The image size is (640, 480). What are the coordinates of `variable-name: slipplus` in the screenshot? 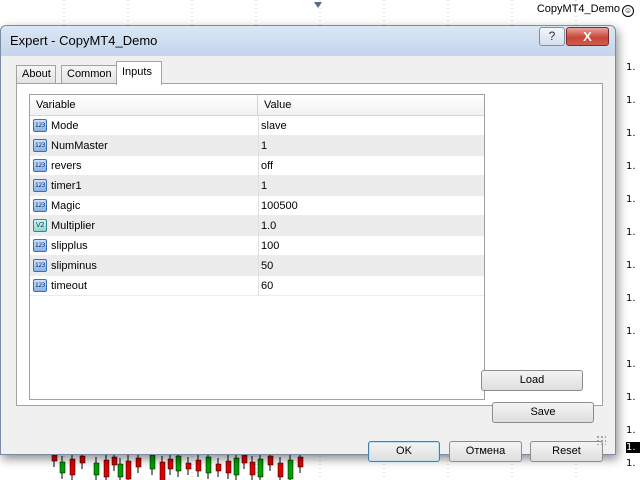 It's located at (69, 246).